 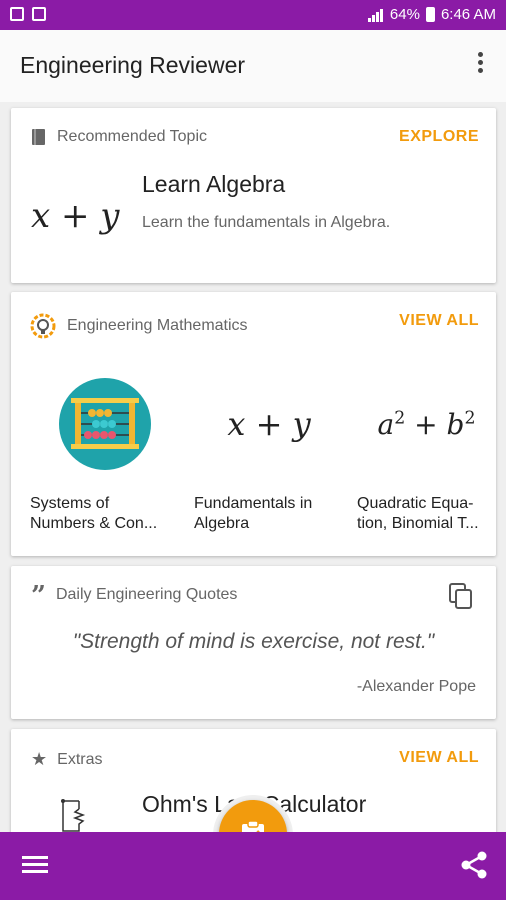 What do you see at coordinates (269, 454) in the screenshot?
I see `topic-item: x + y Fundamentals in Algebra` at bounding box center [269, 454].